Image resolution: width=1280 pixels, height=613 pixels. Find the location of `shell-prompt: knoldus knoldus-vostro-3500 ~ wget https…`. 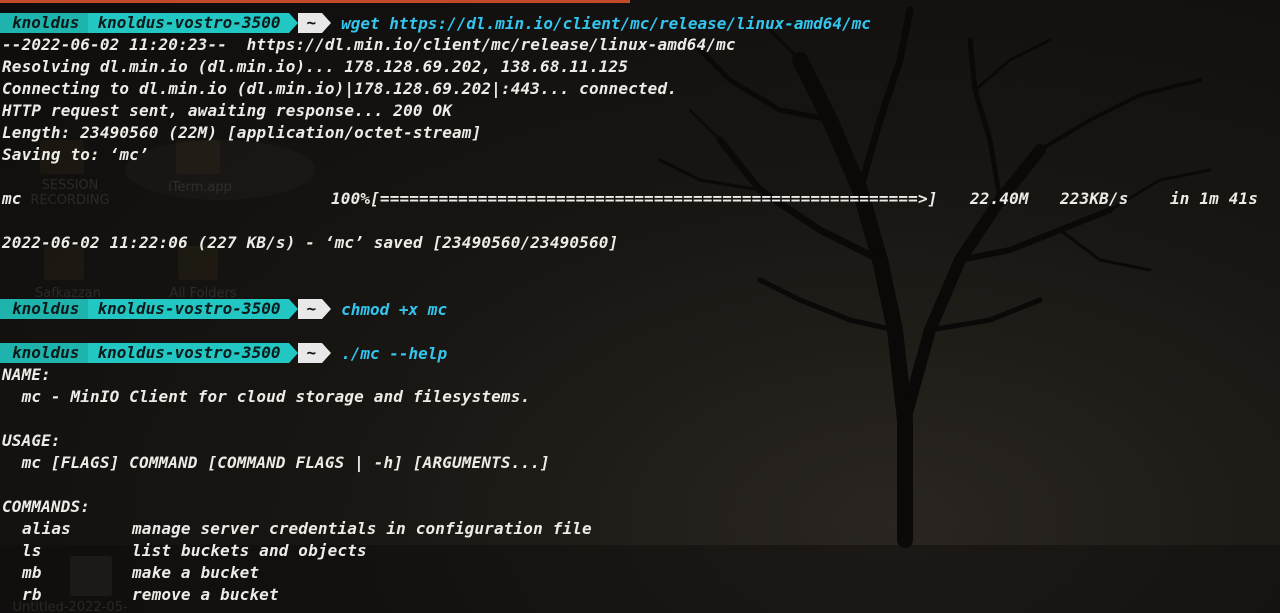

shell-prompt: knoldus knoldus-vostro-3500 ~ wget https… is located at coordinates (435, 23).